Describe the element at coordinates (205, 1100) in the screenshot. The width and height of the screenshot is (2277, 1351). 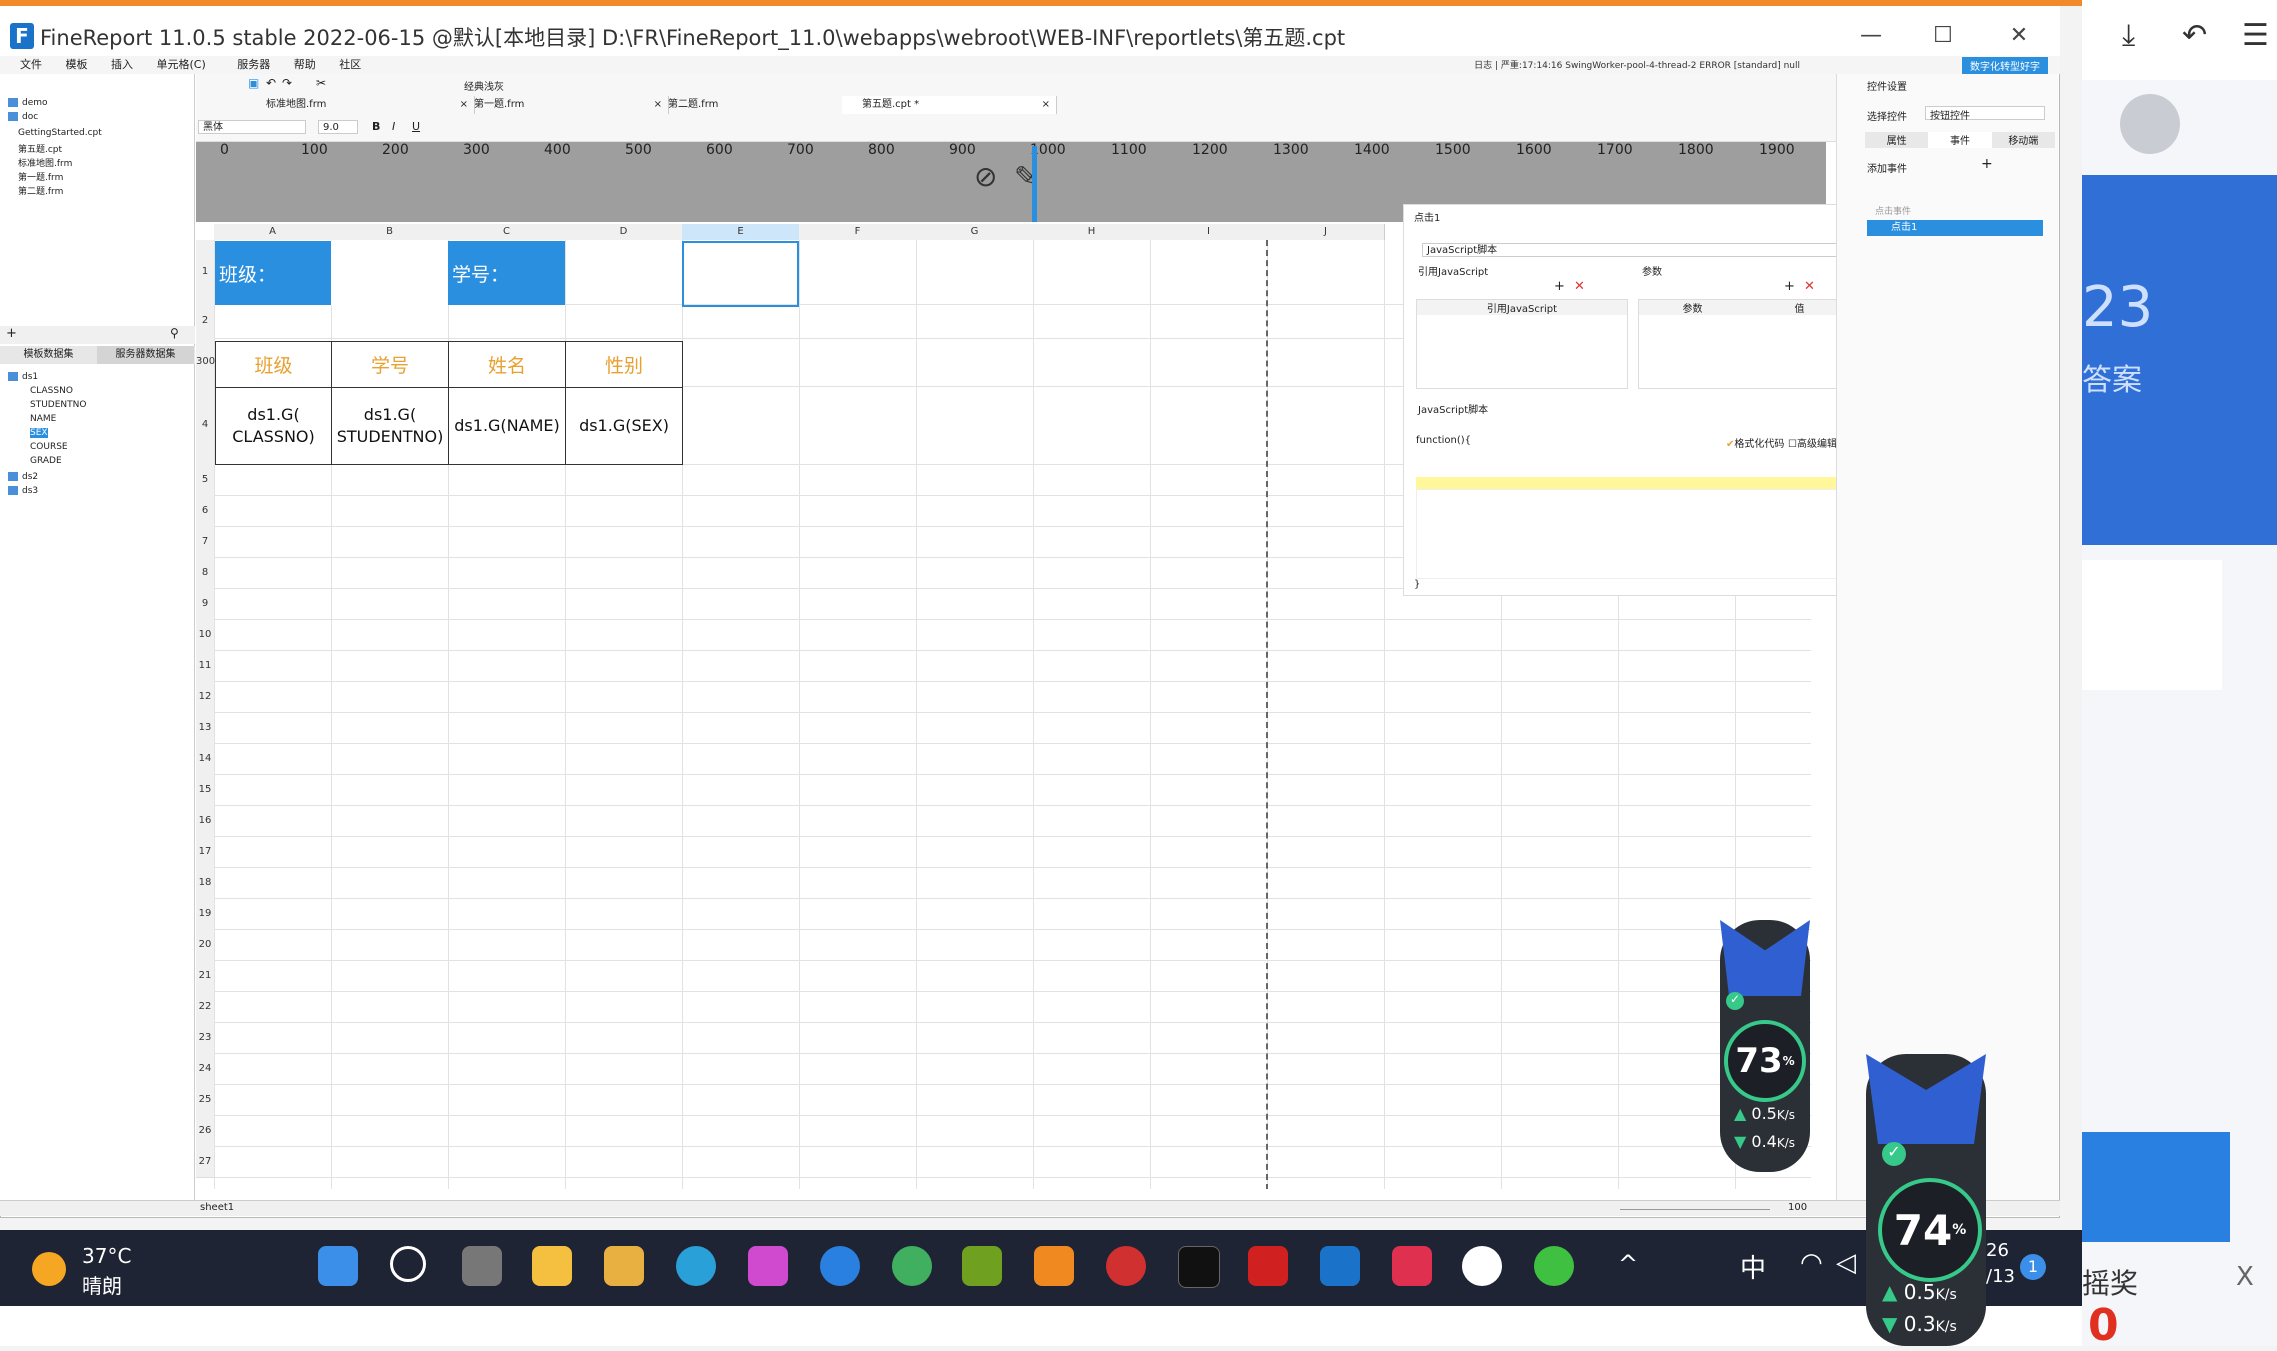
I see `row-header: 25` at that location.